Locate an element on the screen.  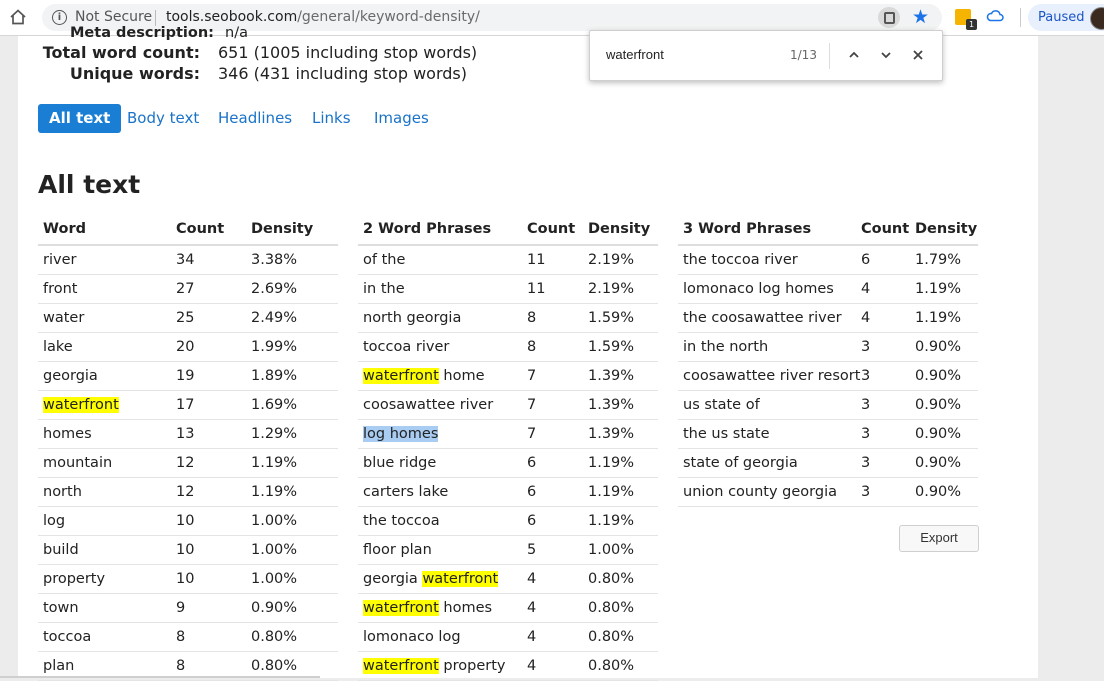
density-cell: 0.80% is located at coordinates (620, 637).